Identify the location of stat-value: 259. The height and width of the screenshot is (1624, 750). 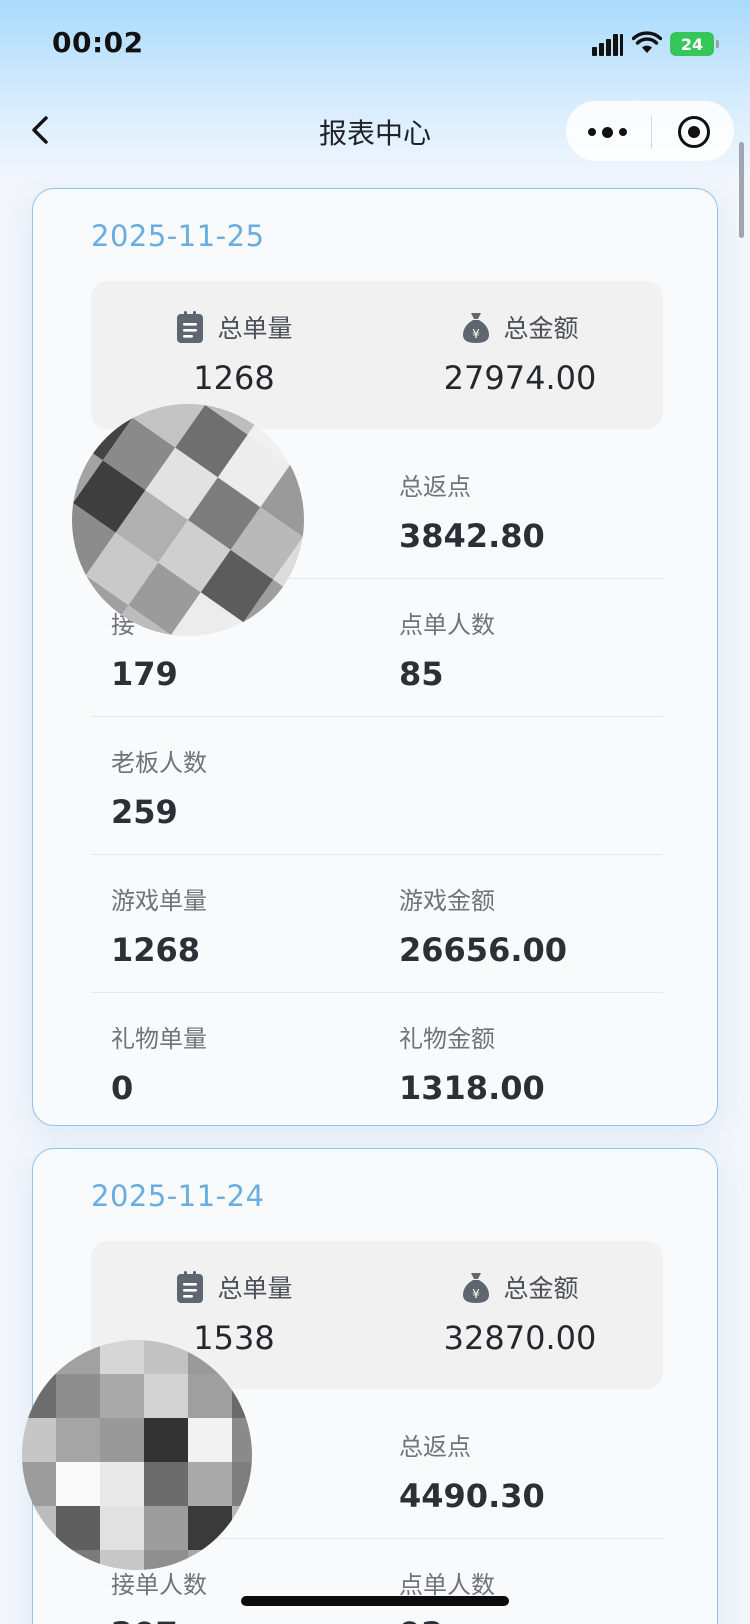
(144, 812).